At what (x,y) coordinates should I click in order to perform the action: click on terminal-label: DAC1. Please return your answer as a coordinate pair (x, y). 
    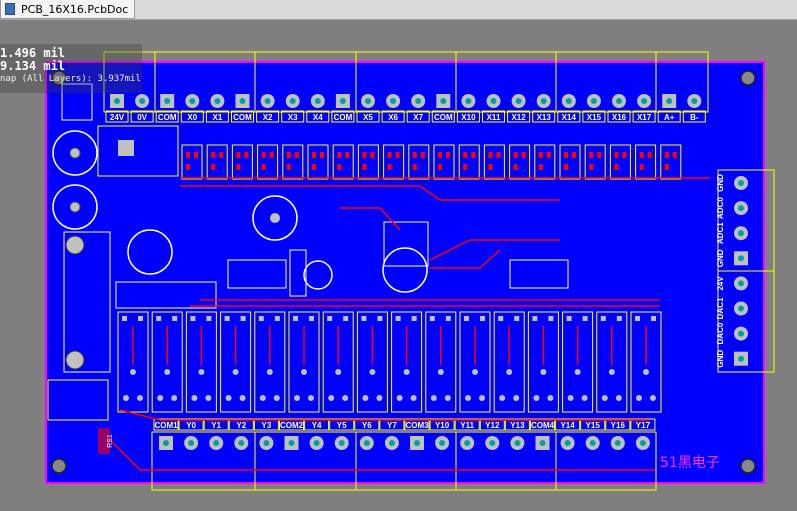
    Looking at the image, I should click on (720, 308).